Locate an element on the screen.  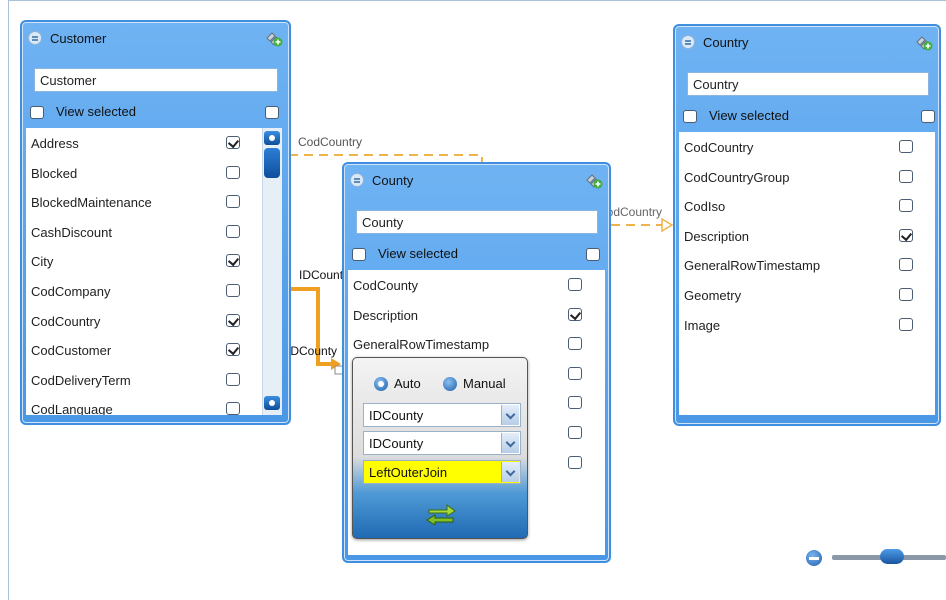
scroll-up-button is located at coordinates (272, 138).